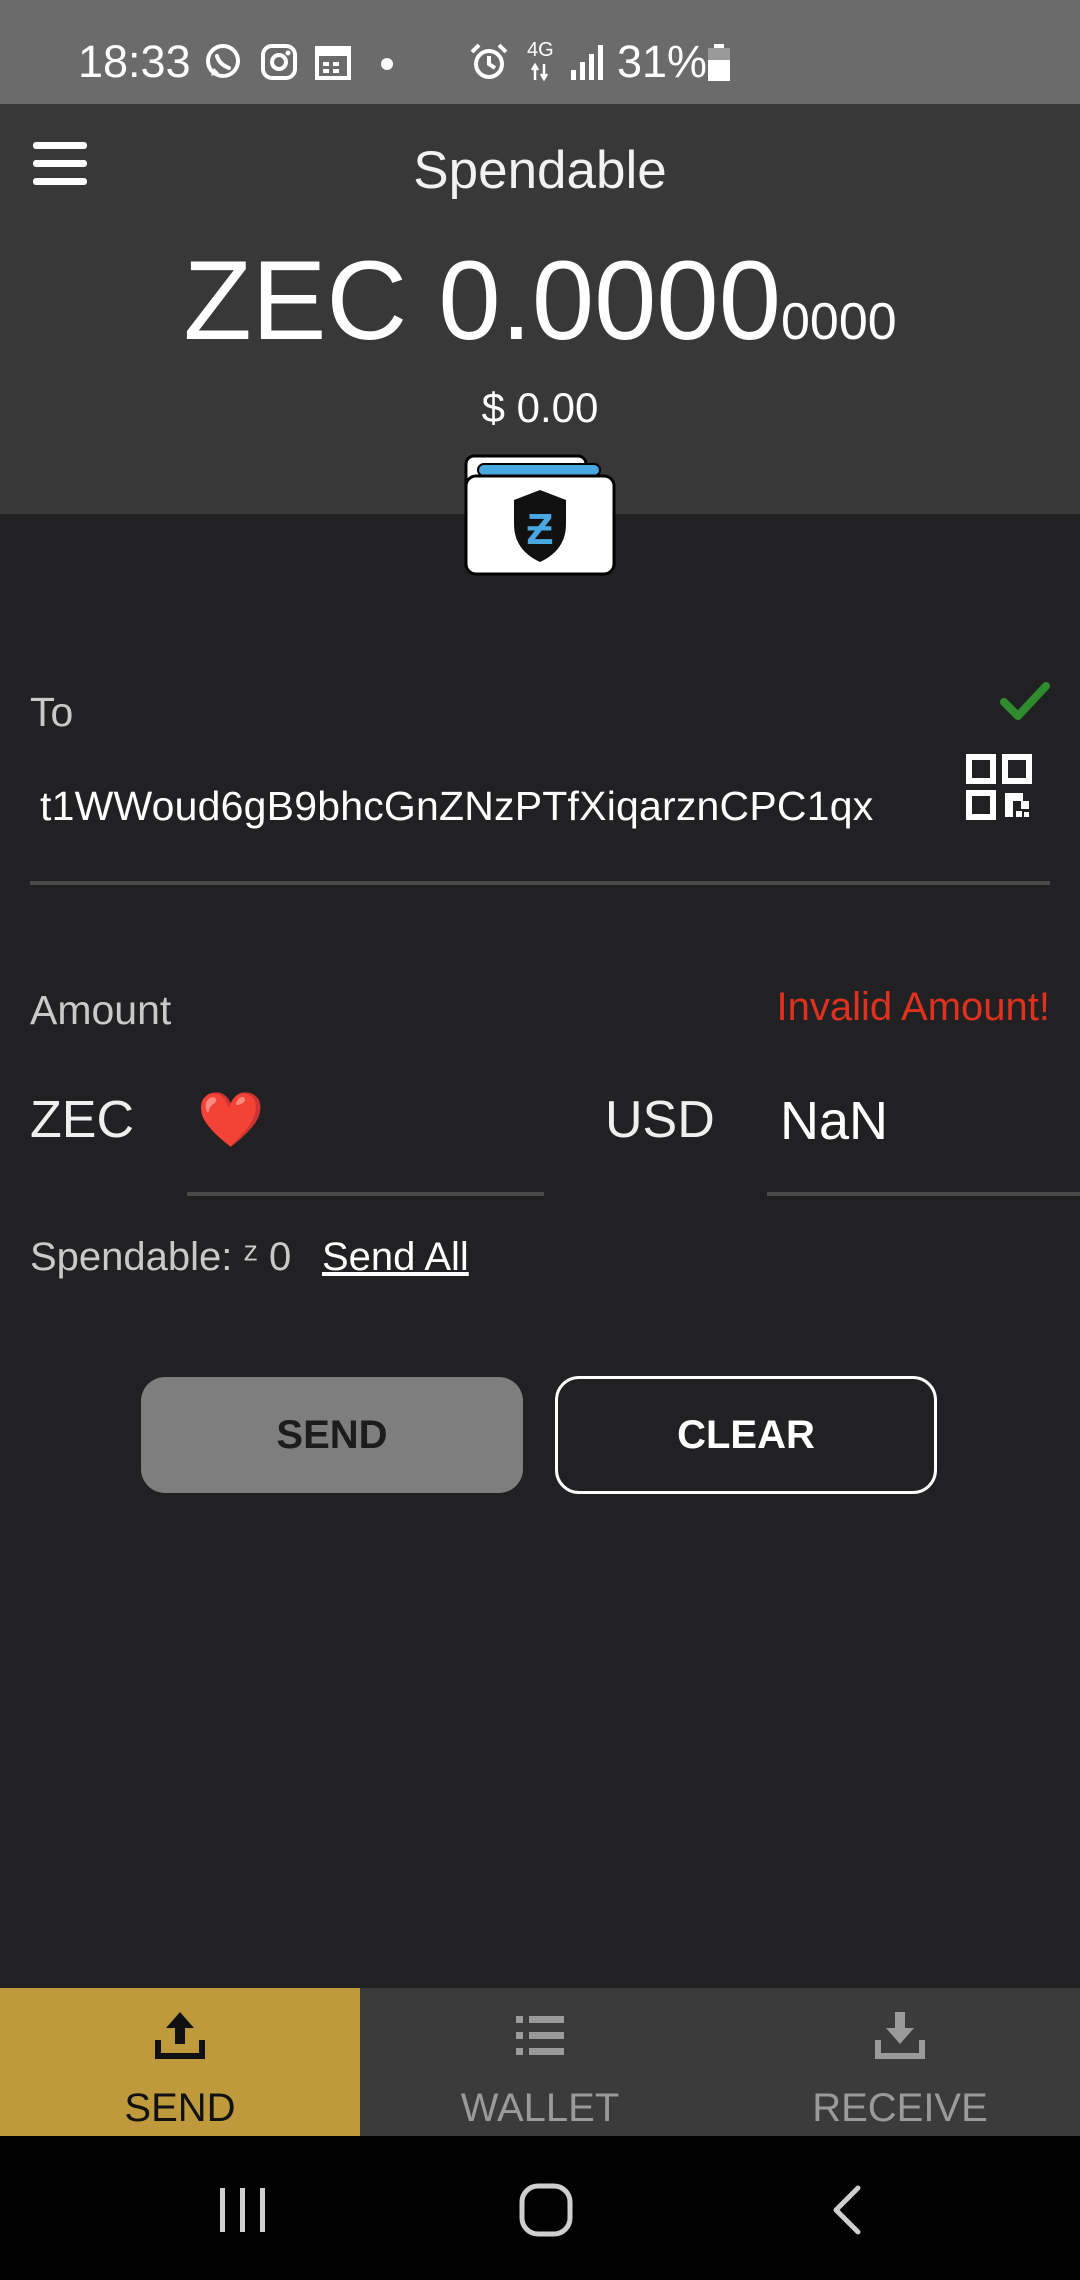  What do you see at coordinates (913, 1007) in the screenshot?
I see `amount-error: Invalid Amount!` at bounding box center [913, 1007].